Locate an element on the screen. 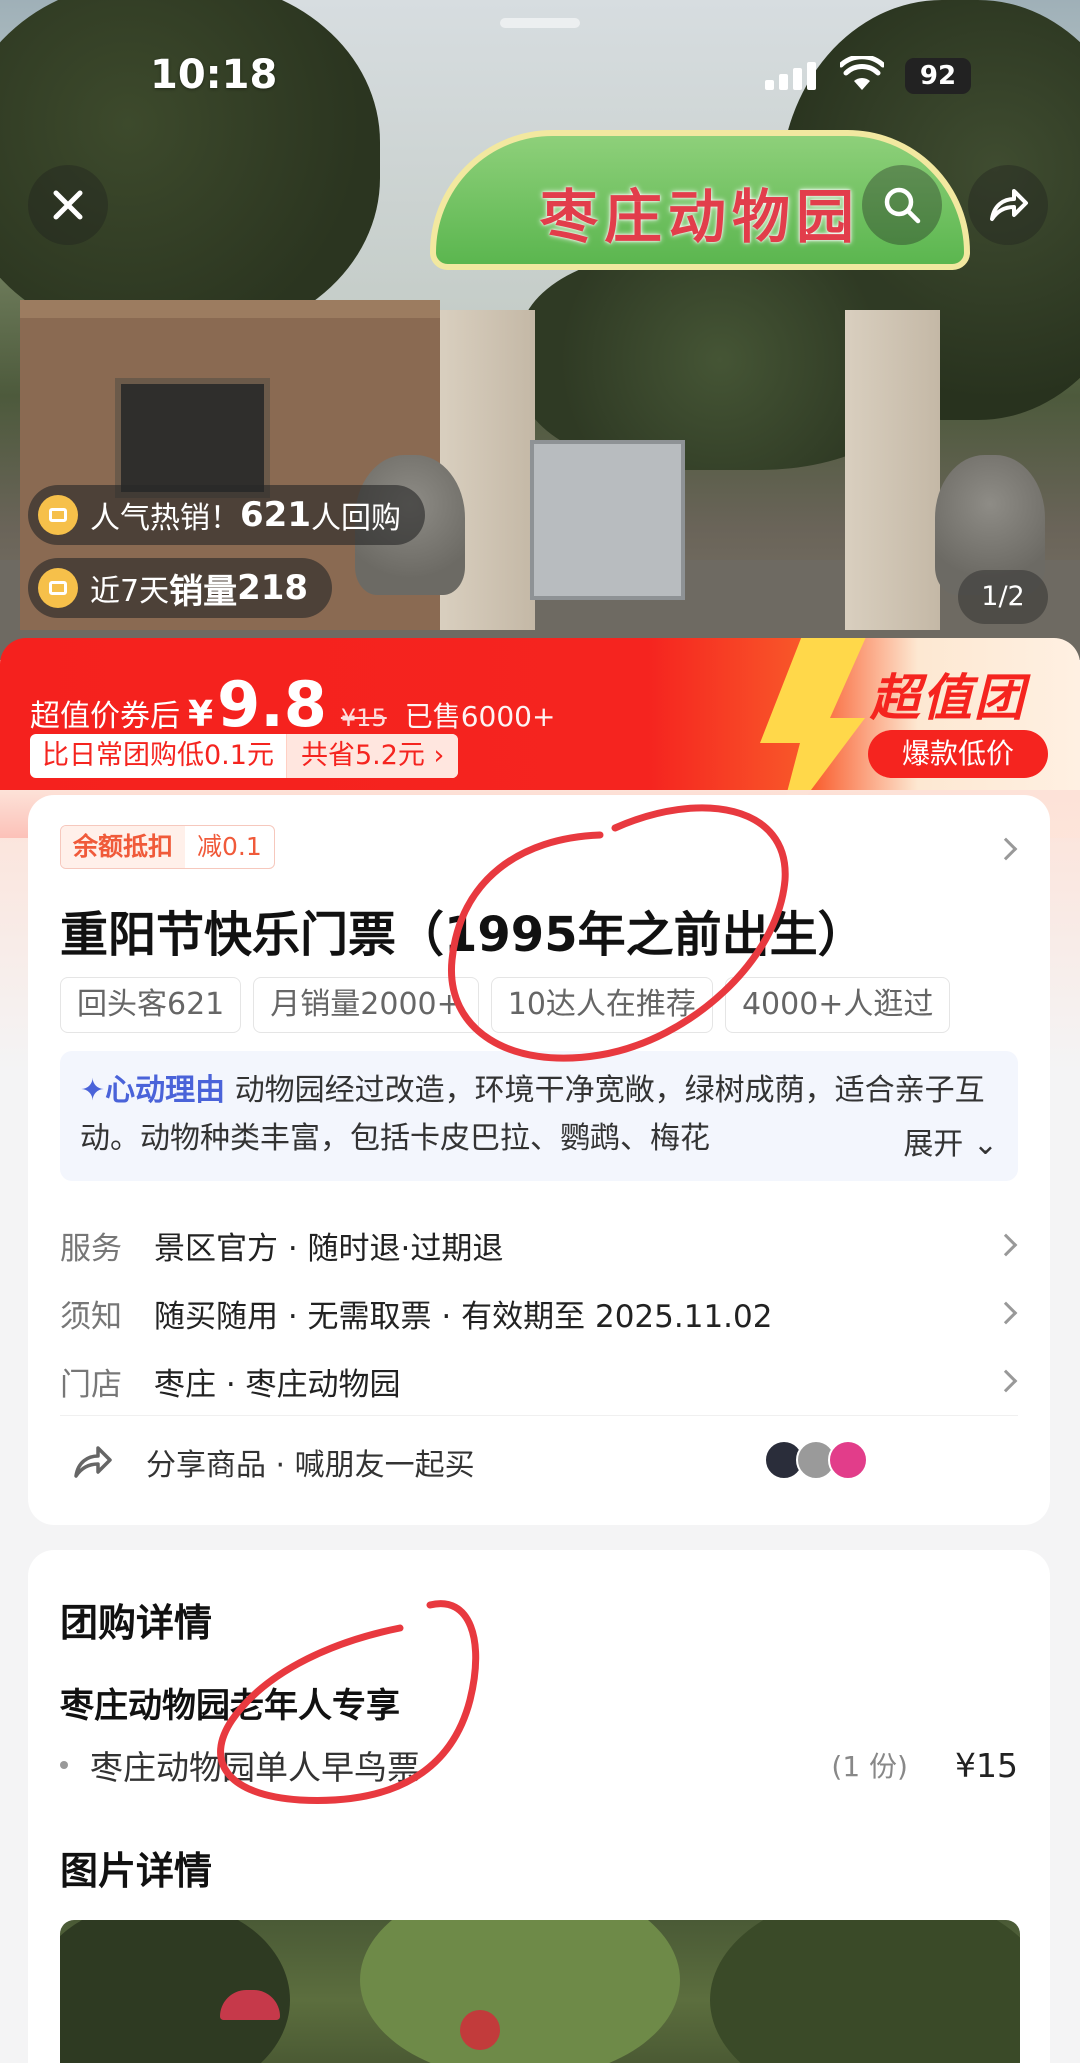 The width and height of the screenshot is (1080, 2063). info-key: 须知 is located at coordinates (91, 1316).